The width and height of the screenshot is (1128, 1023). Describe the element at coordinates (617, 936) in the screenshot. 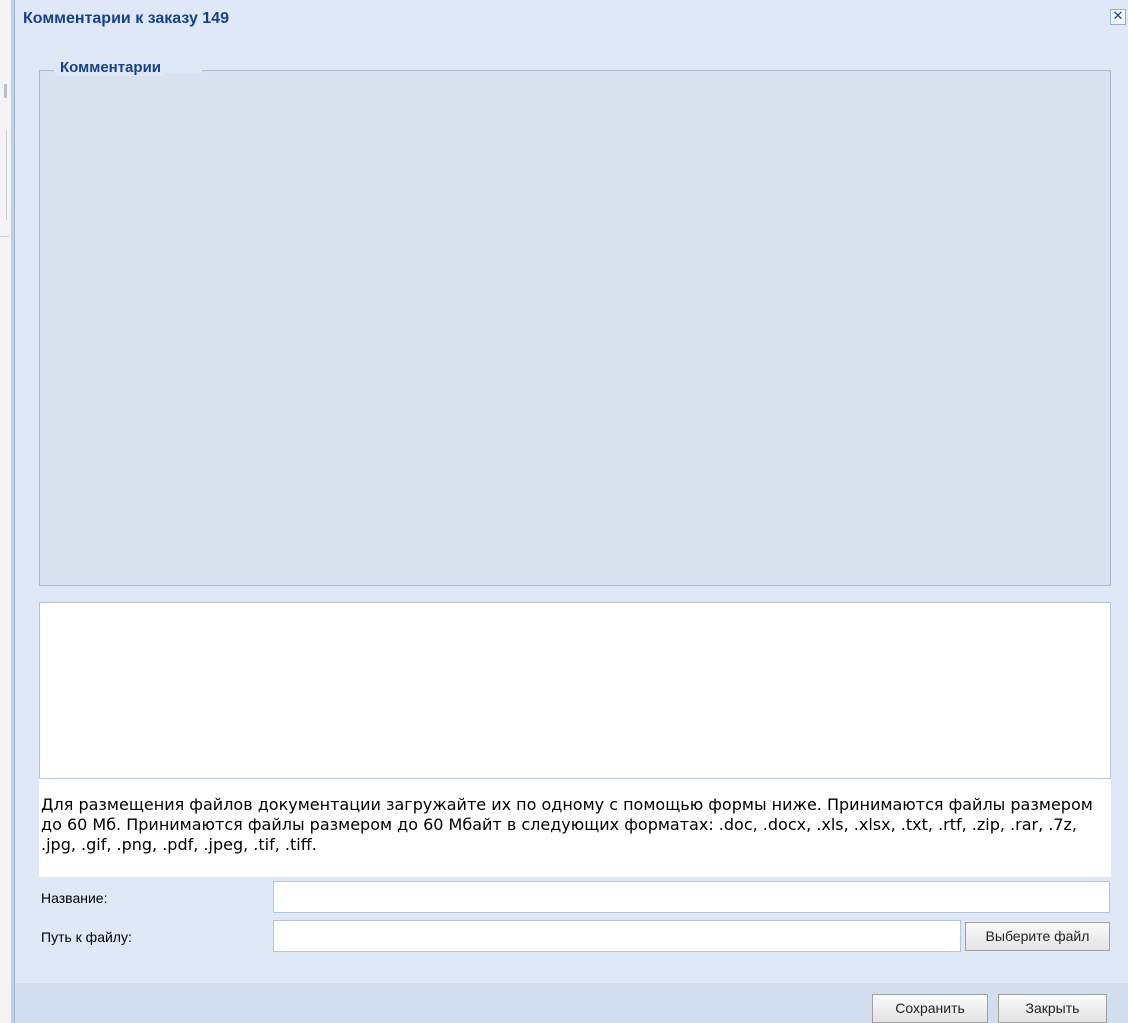

I see `file-path-input` at that location.